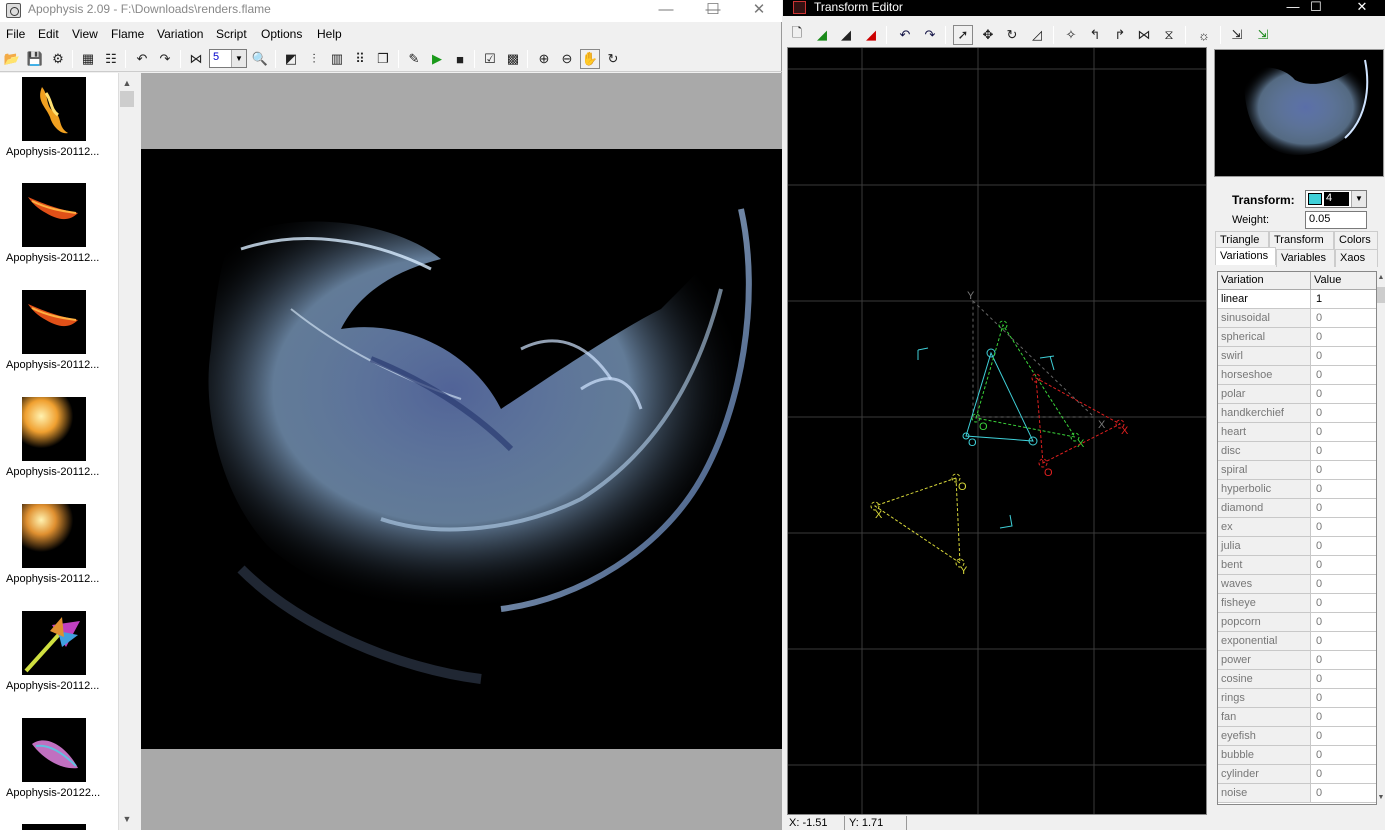  Describe the element at coordinates (963, 35) in the screenshot. I see `select-pointer-icon: ➚` at that location.